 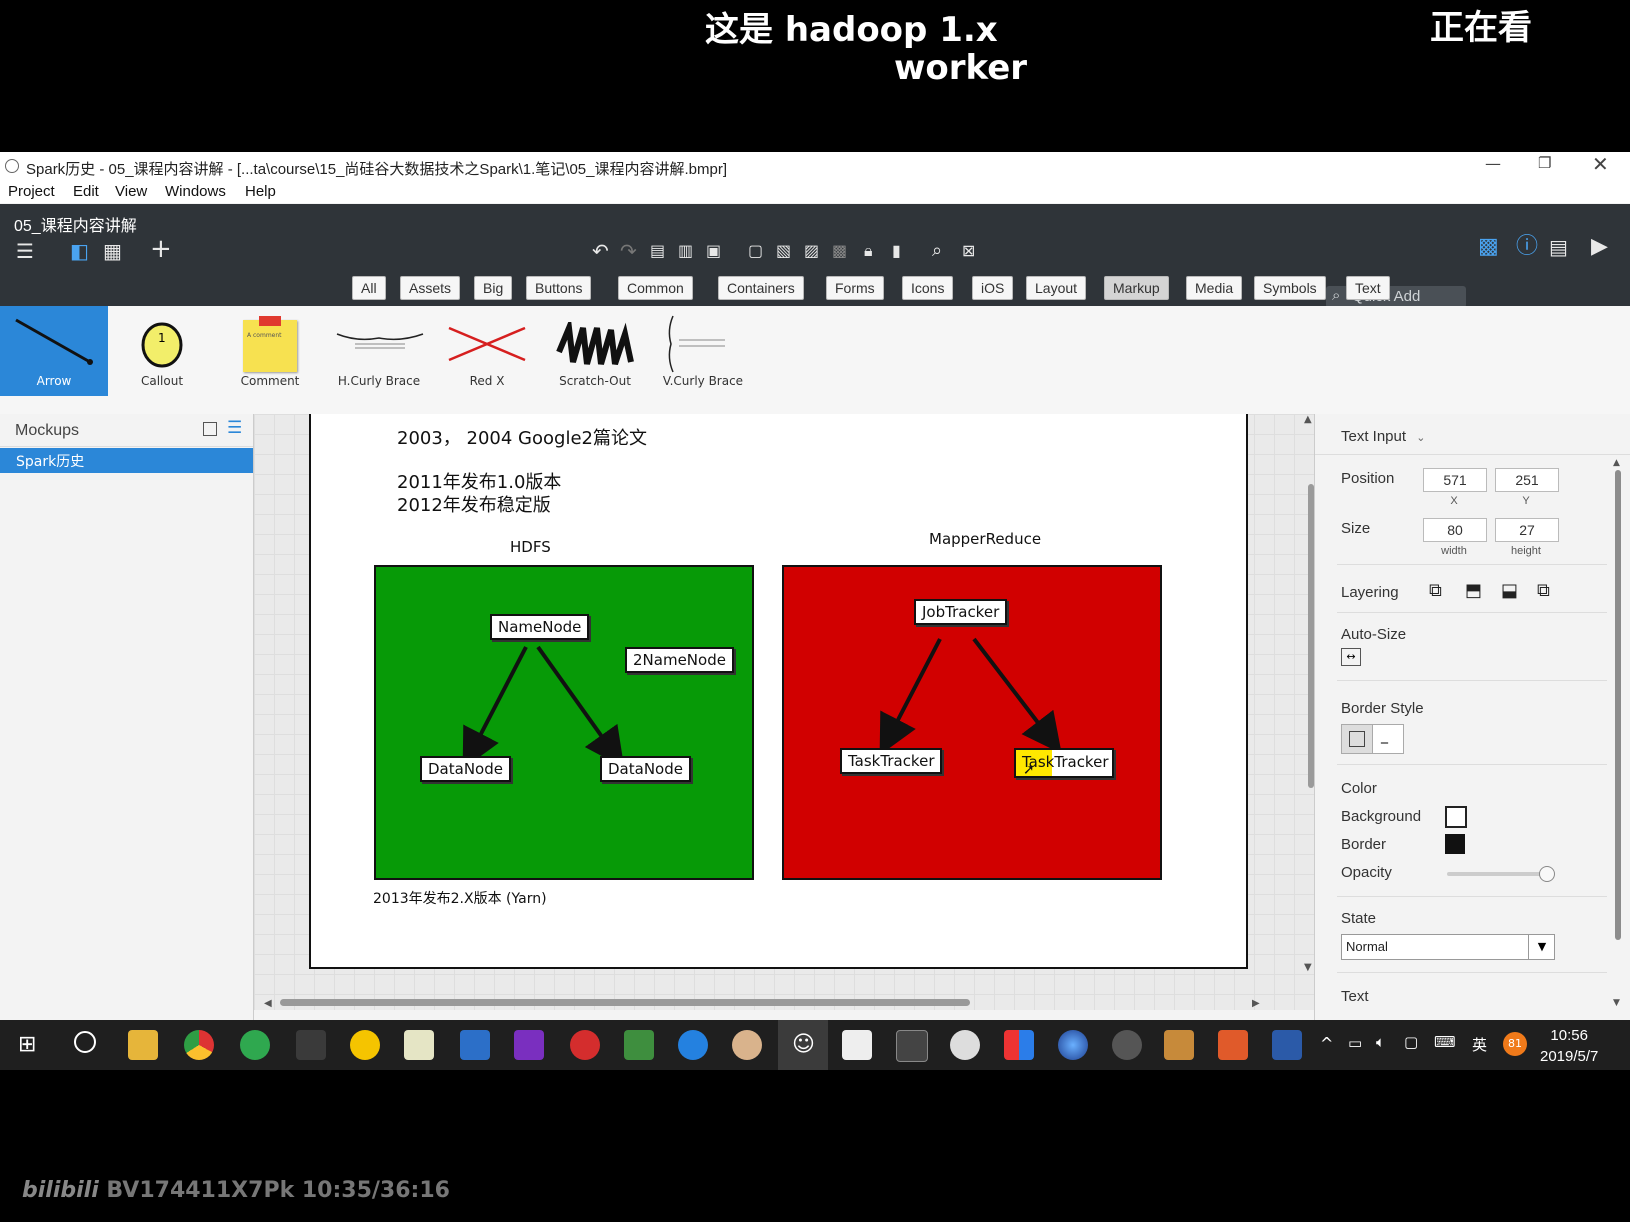 What do you see at coordinates (1527, 530) in the screenshot?
I see `height-input: 27` at bounding box center [1527, 530].